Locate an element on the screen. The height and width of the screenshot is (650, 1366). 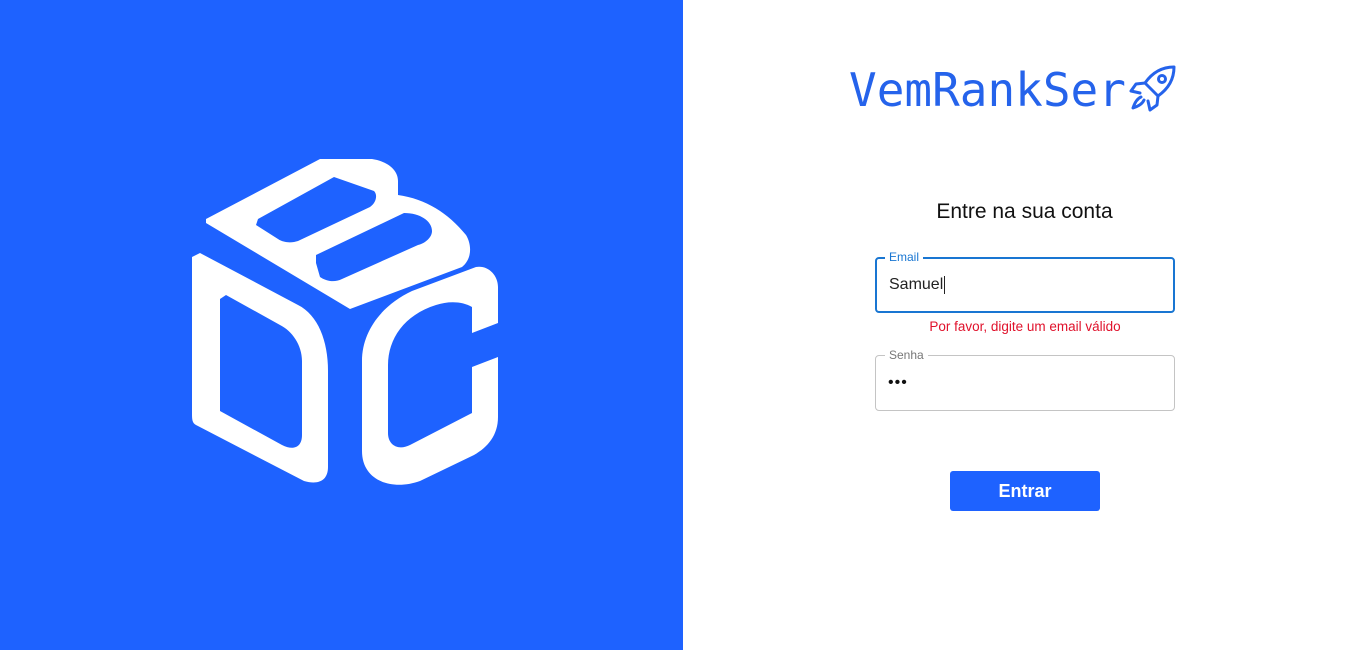
brand-name: VemRankSer is located at coordinates (987, 90).